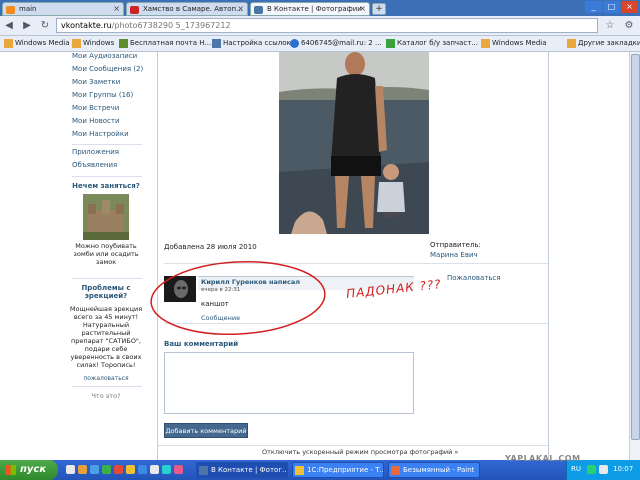 Image resolution: width=640 pixels, height=480 pixels. Describe the element at coordinates (611, 7) in the screenshot. I see `maximize-button: □` at that location.